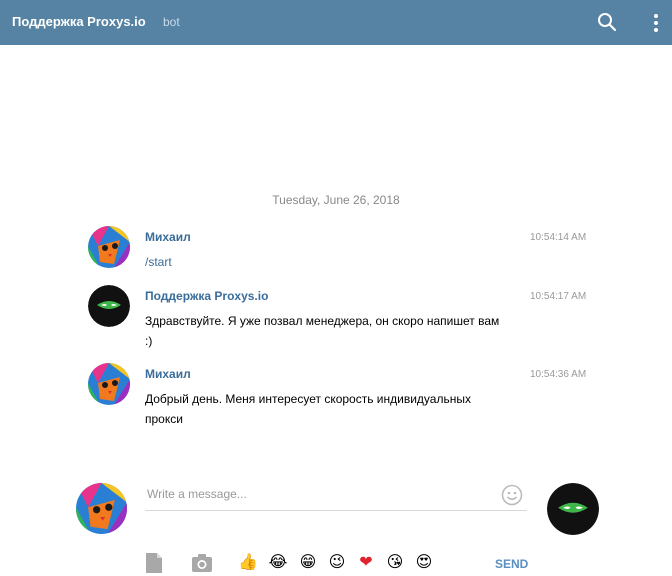  I want to click on my-avatar, so click(101, 508).